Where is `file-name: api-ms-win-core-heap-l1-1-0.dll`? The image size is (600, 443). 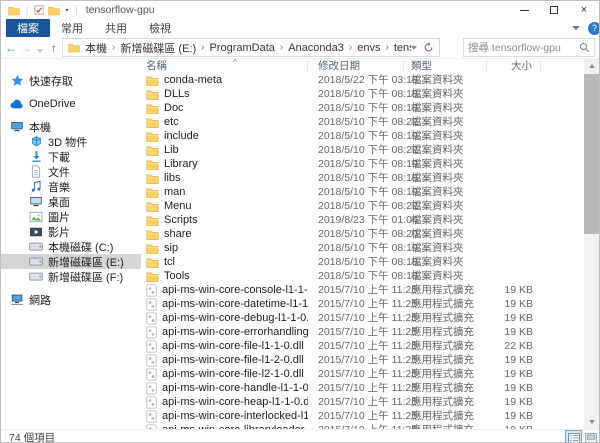 file-name: api-ms-win-core-heap-l1-1-0.dll is located at coordinates (235, 402).